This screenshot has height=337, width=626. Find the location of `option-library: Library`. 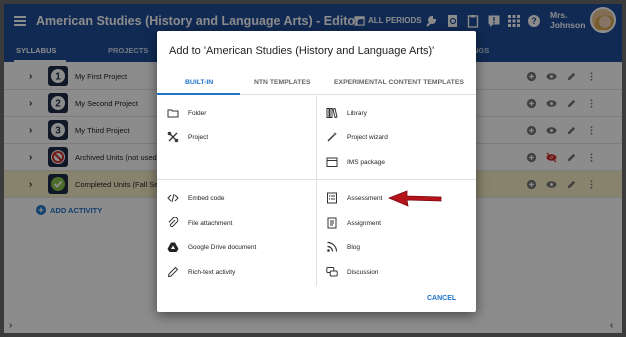

option-library: Library is located at coordinates (346, 113).